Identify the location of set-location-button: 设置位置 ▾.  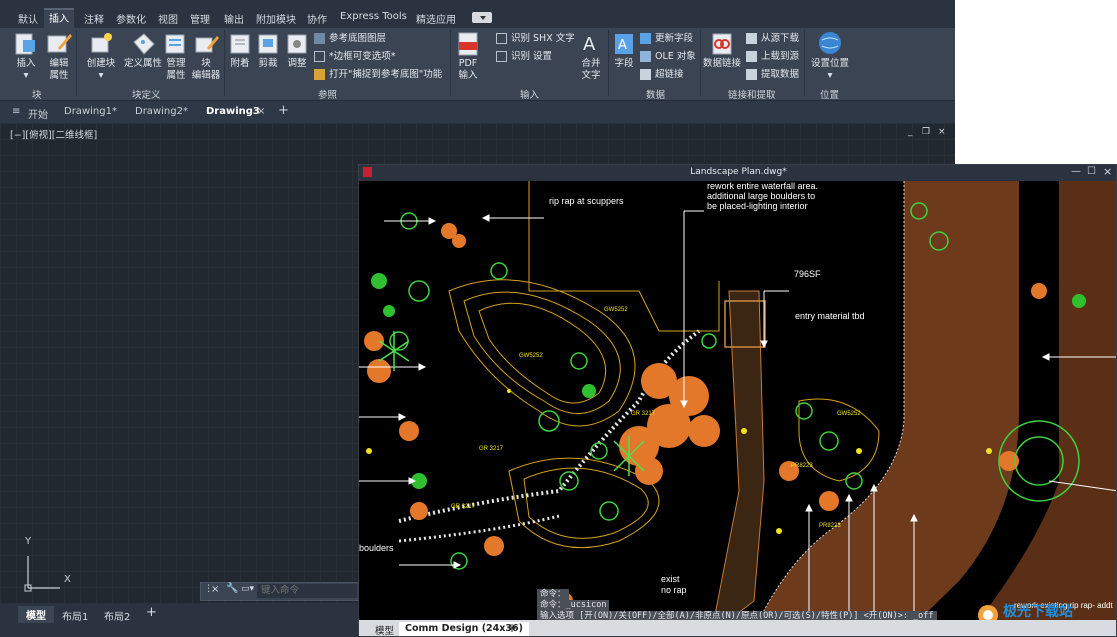
(830, 56).